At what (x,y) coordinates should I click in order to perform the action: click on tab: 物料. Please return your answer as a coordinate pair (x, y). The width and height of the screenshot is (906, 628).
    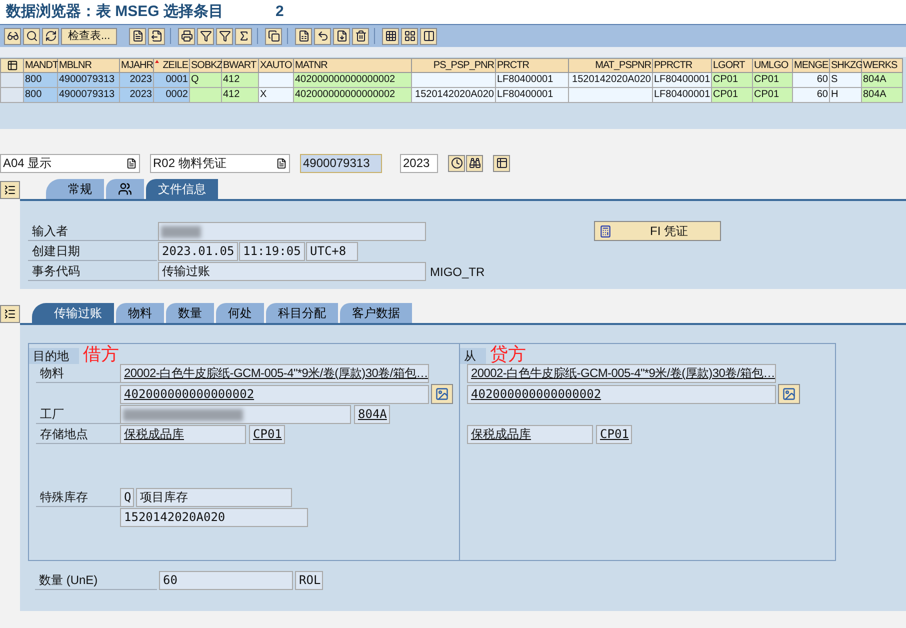
    Looking at the image, I should click on (140, 313).